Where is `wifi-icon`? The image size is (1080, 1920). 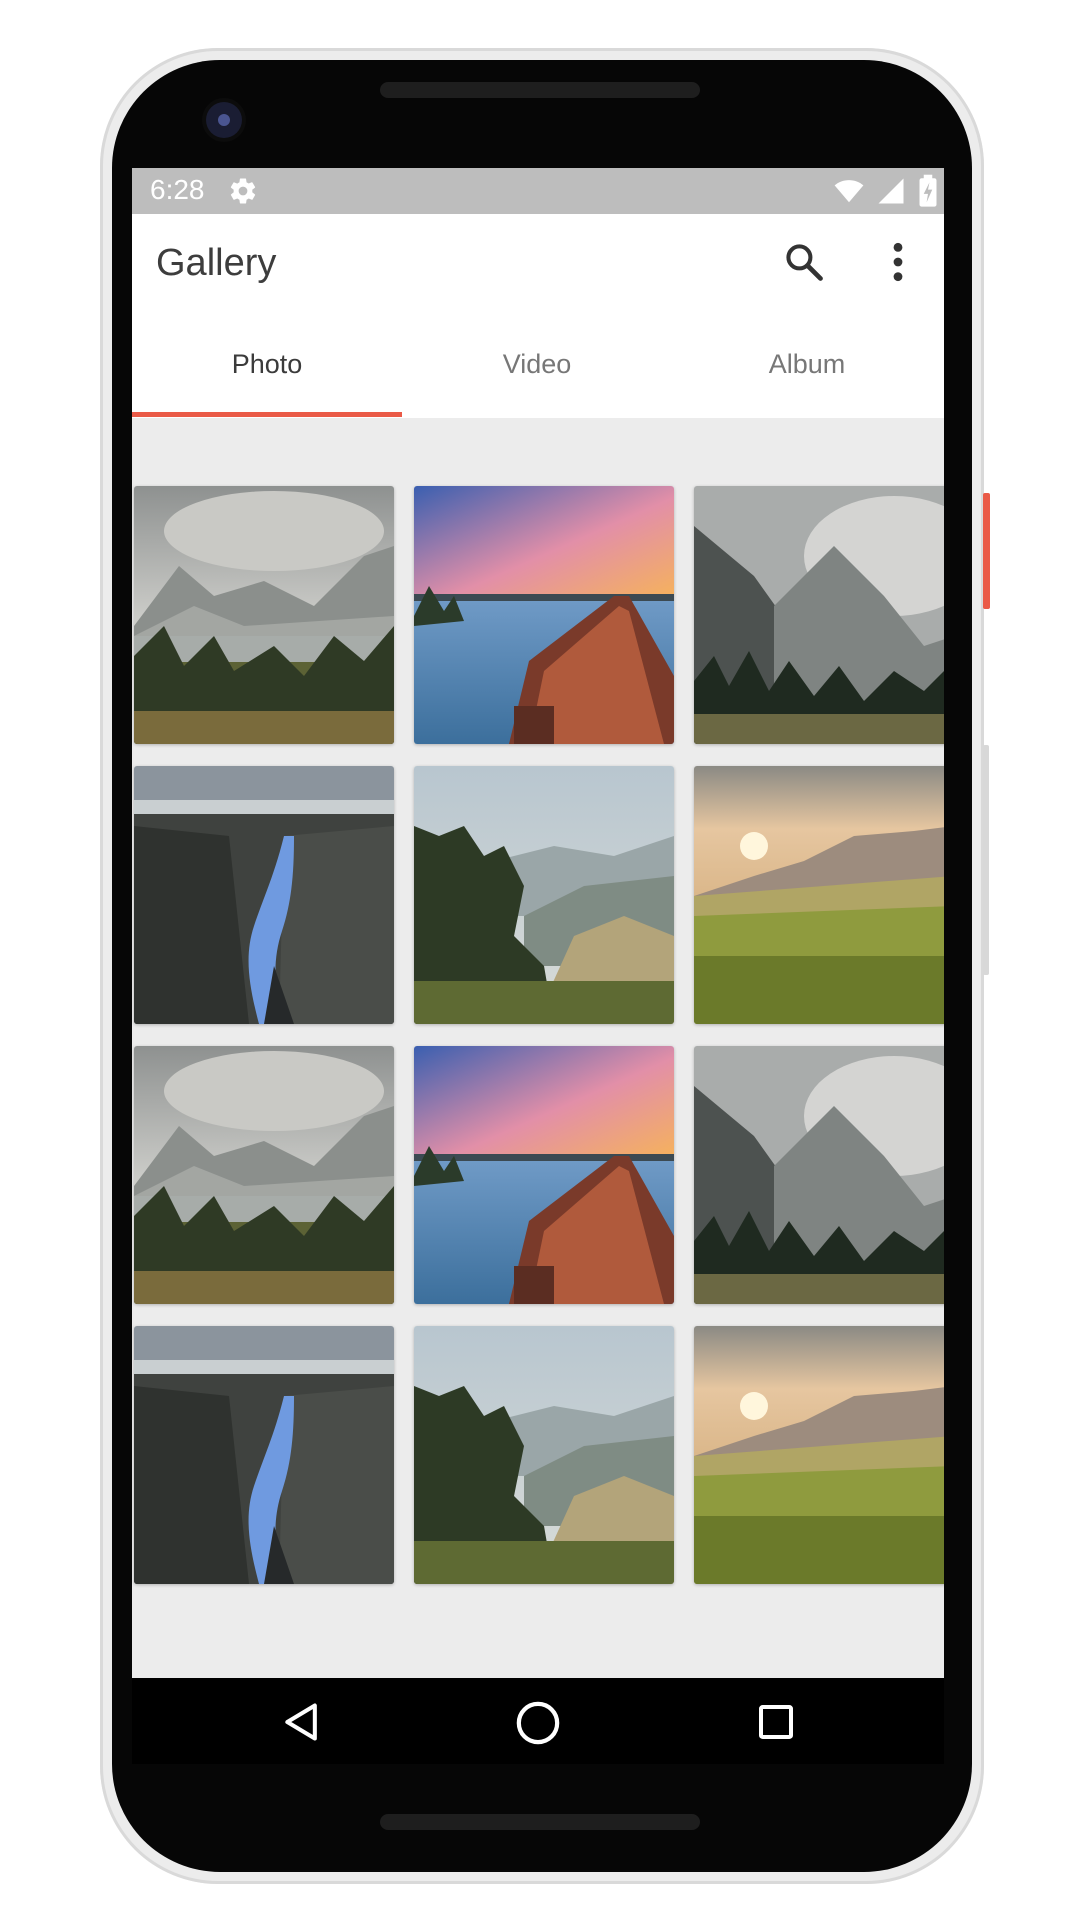
wifi-icon is located at coordinates (849, 191).